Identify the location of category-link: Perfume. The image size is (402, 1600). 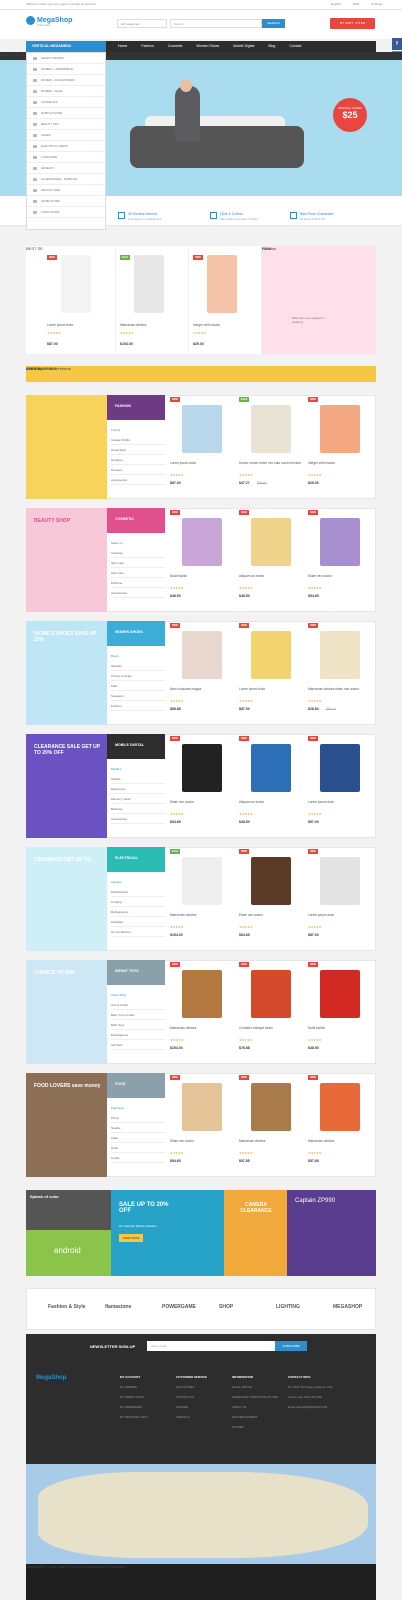
(138, 583).